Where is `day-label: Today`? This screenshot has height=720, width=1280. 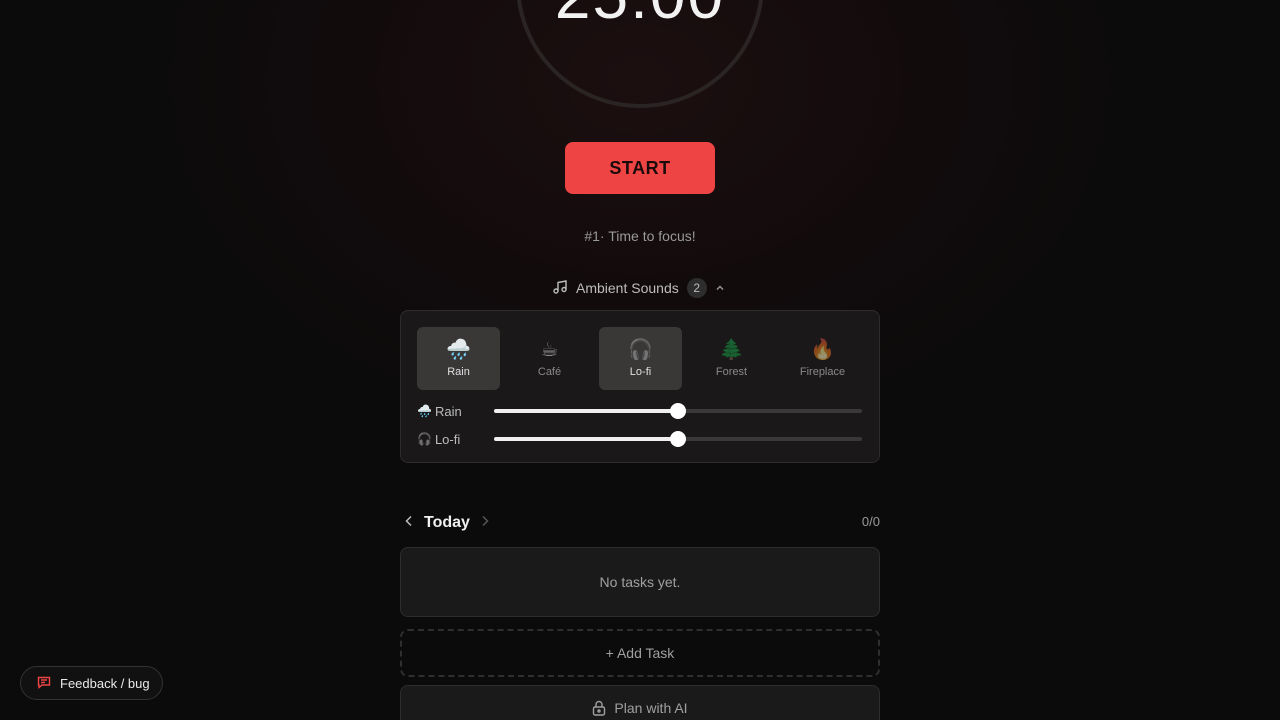 day-label: Today is located at coordinates (447, 522).